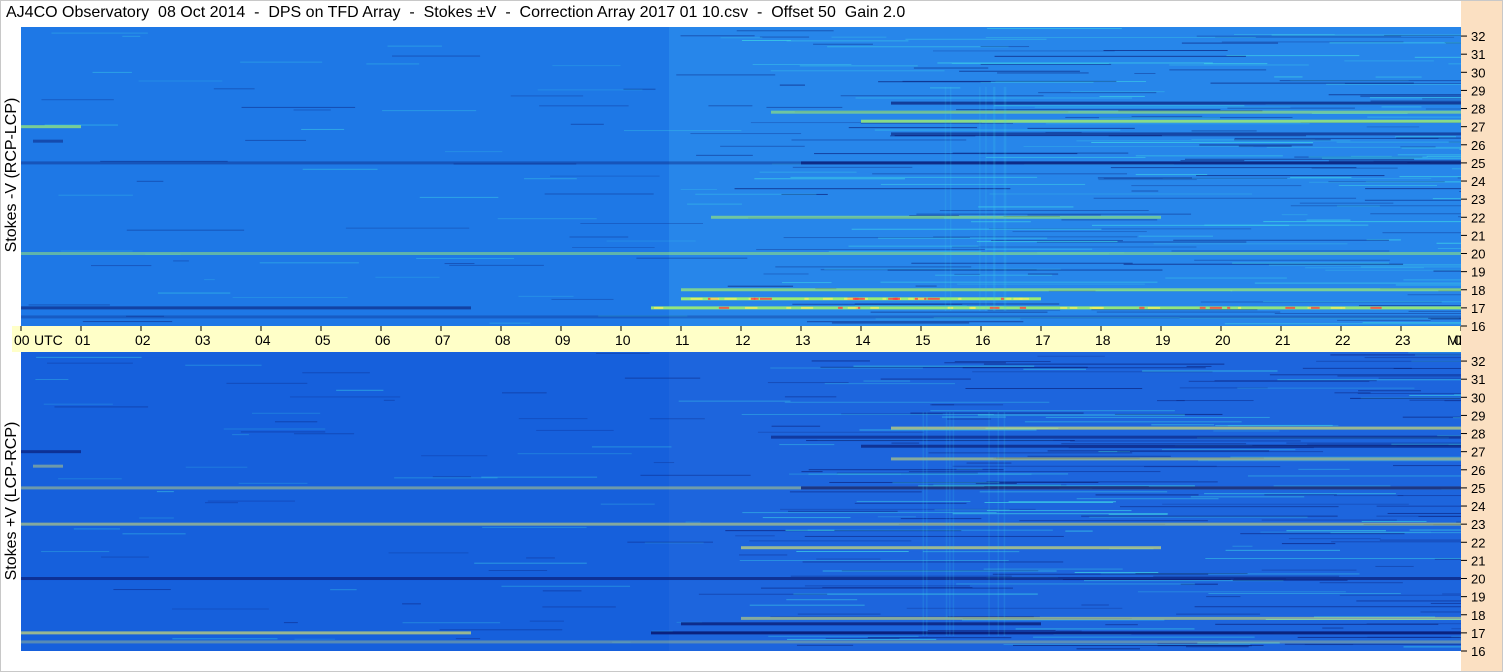  Describe the element at coordinates (623, 340) in the screenshot. I see `time-tick-label: 10` at that location.